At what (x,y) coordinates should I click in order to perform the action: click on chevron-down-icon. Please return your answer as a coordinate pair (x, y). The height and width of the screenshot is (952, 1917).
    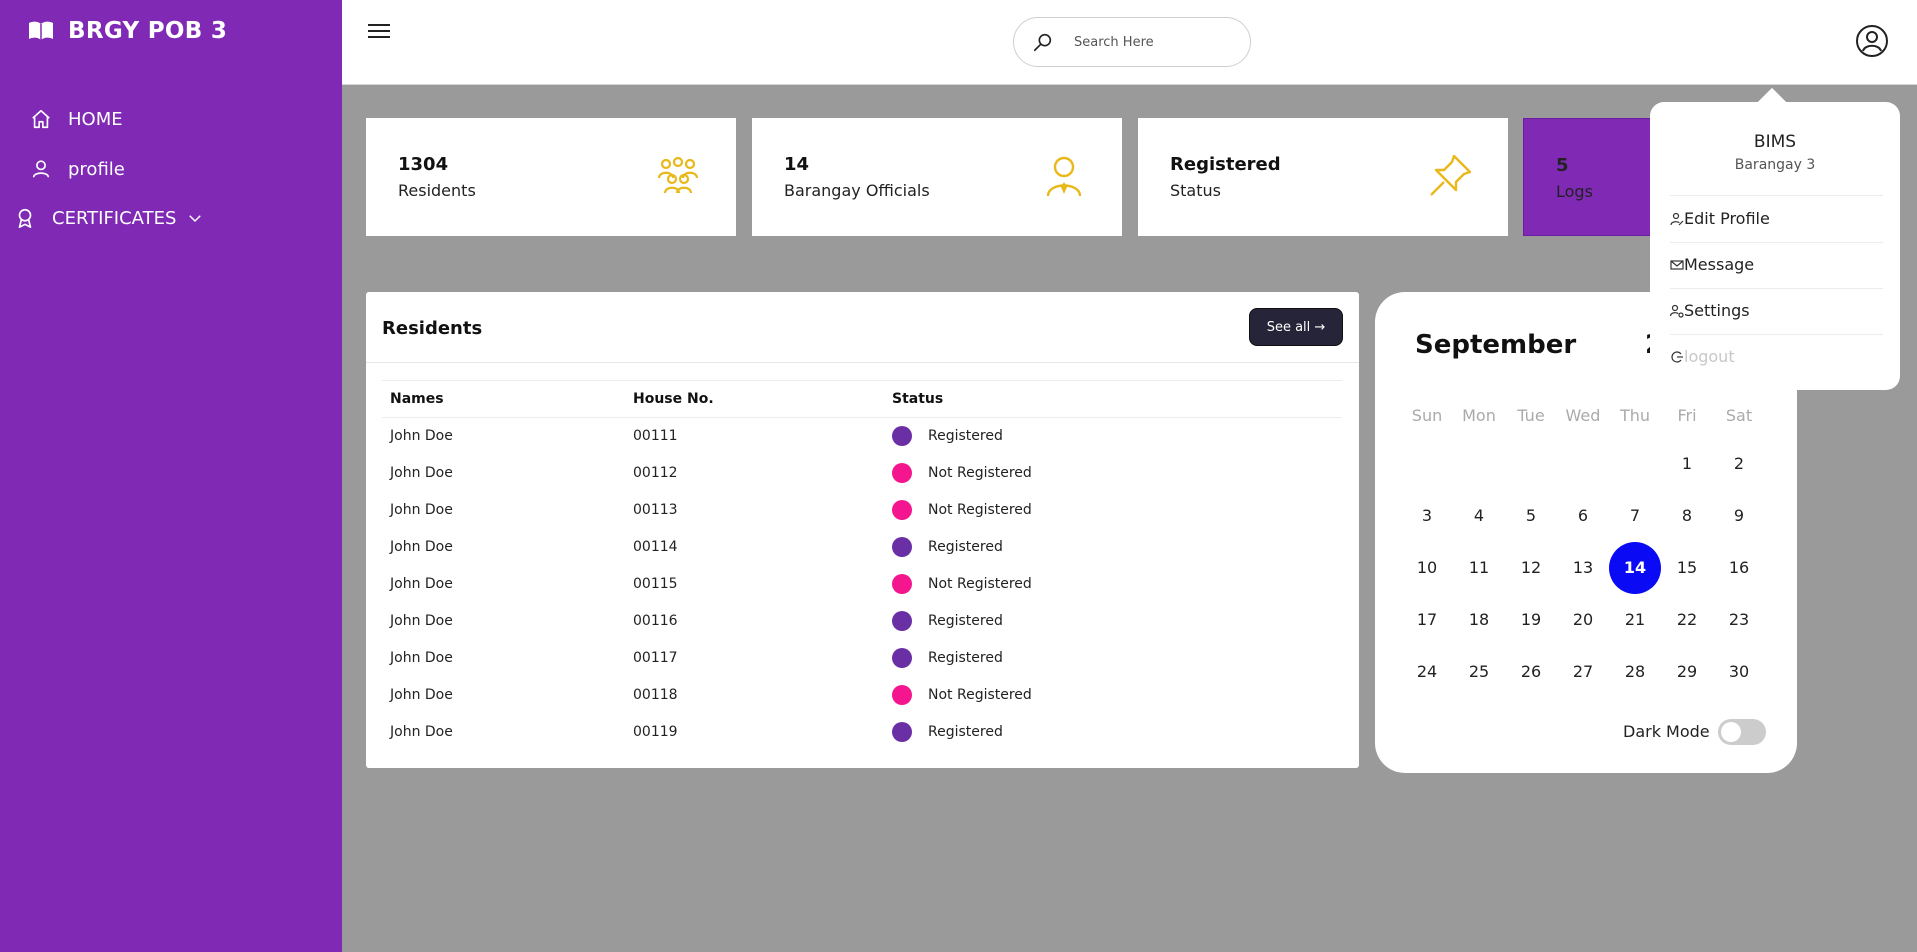
    Looking at the image, I should click on (195, 219).